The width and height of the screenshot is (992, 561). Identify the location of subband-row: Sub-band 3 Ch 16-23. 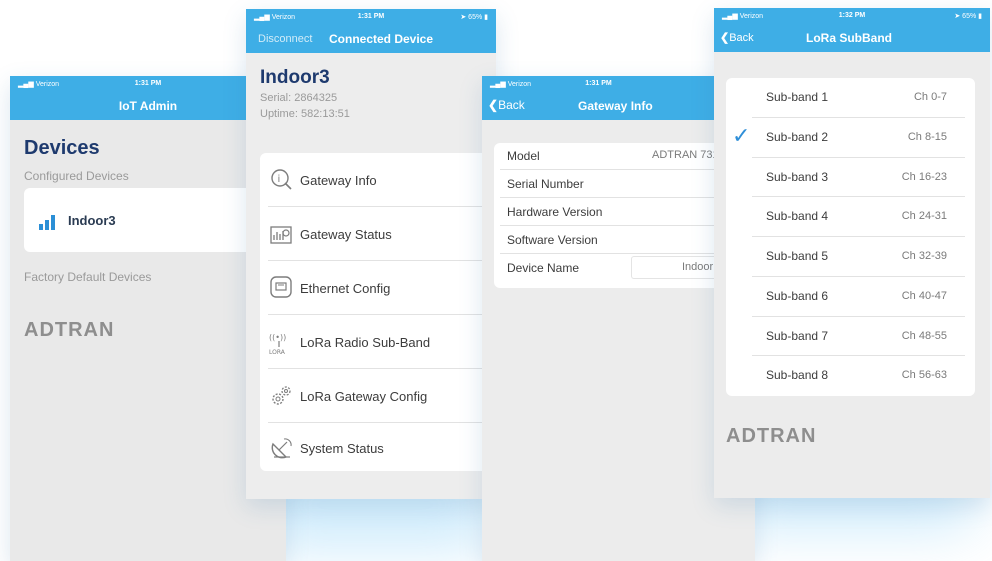
(850, 178).